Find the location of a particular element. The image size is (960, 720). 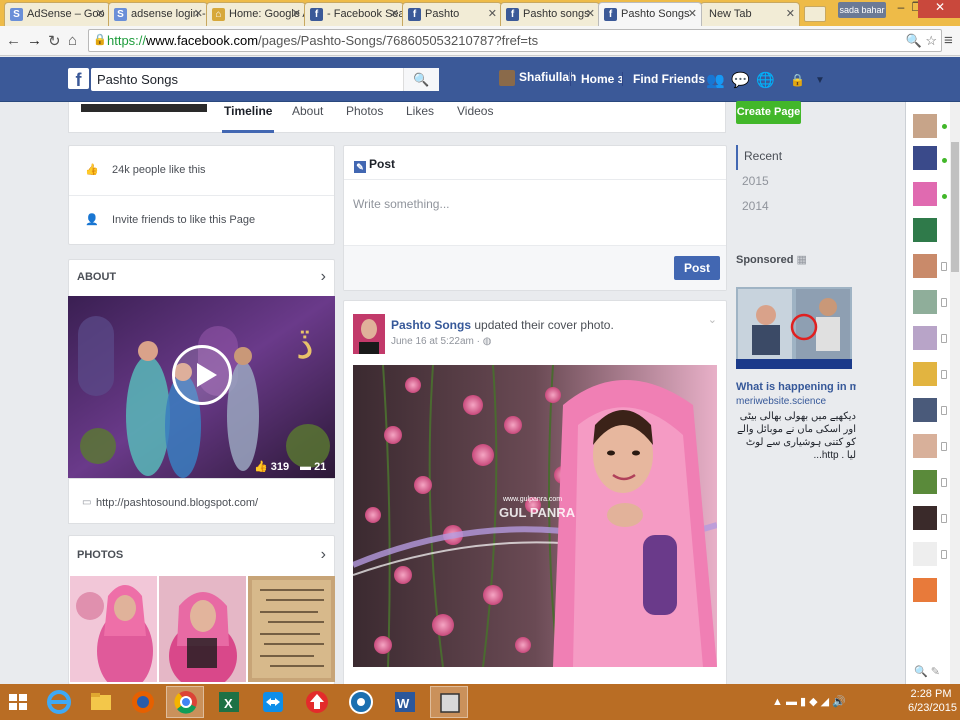

year-recent: Recent is located at coordinates (794, 157).